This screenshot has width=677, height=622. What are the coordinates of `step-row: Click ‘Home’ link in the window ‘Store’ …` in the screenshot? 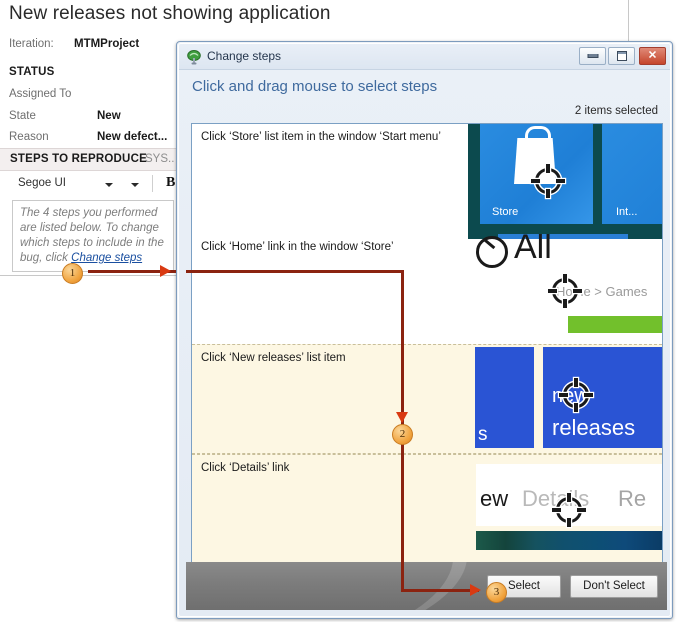 It's located at (427, 289).